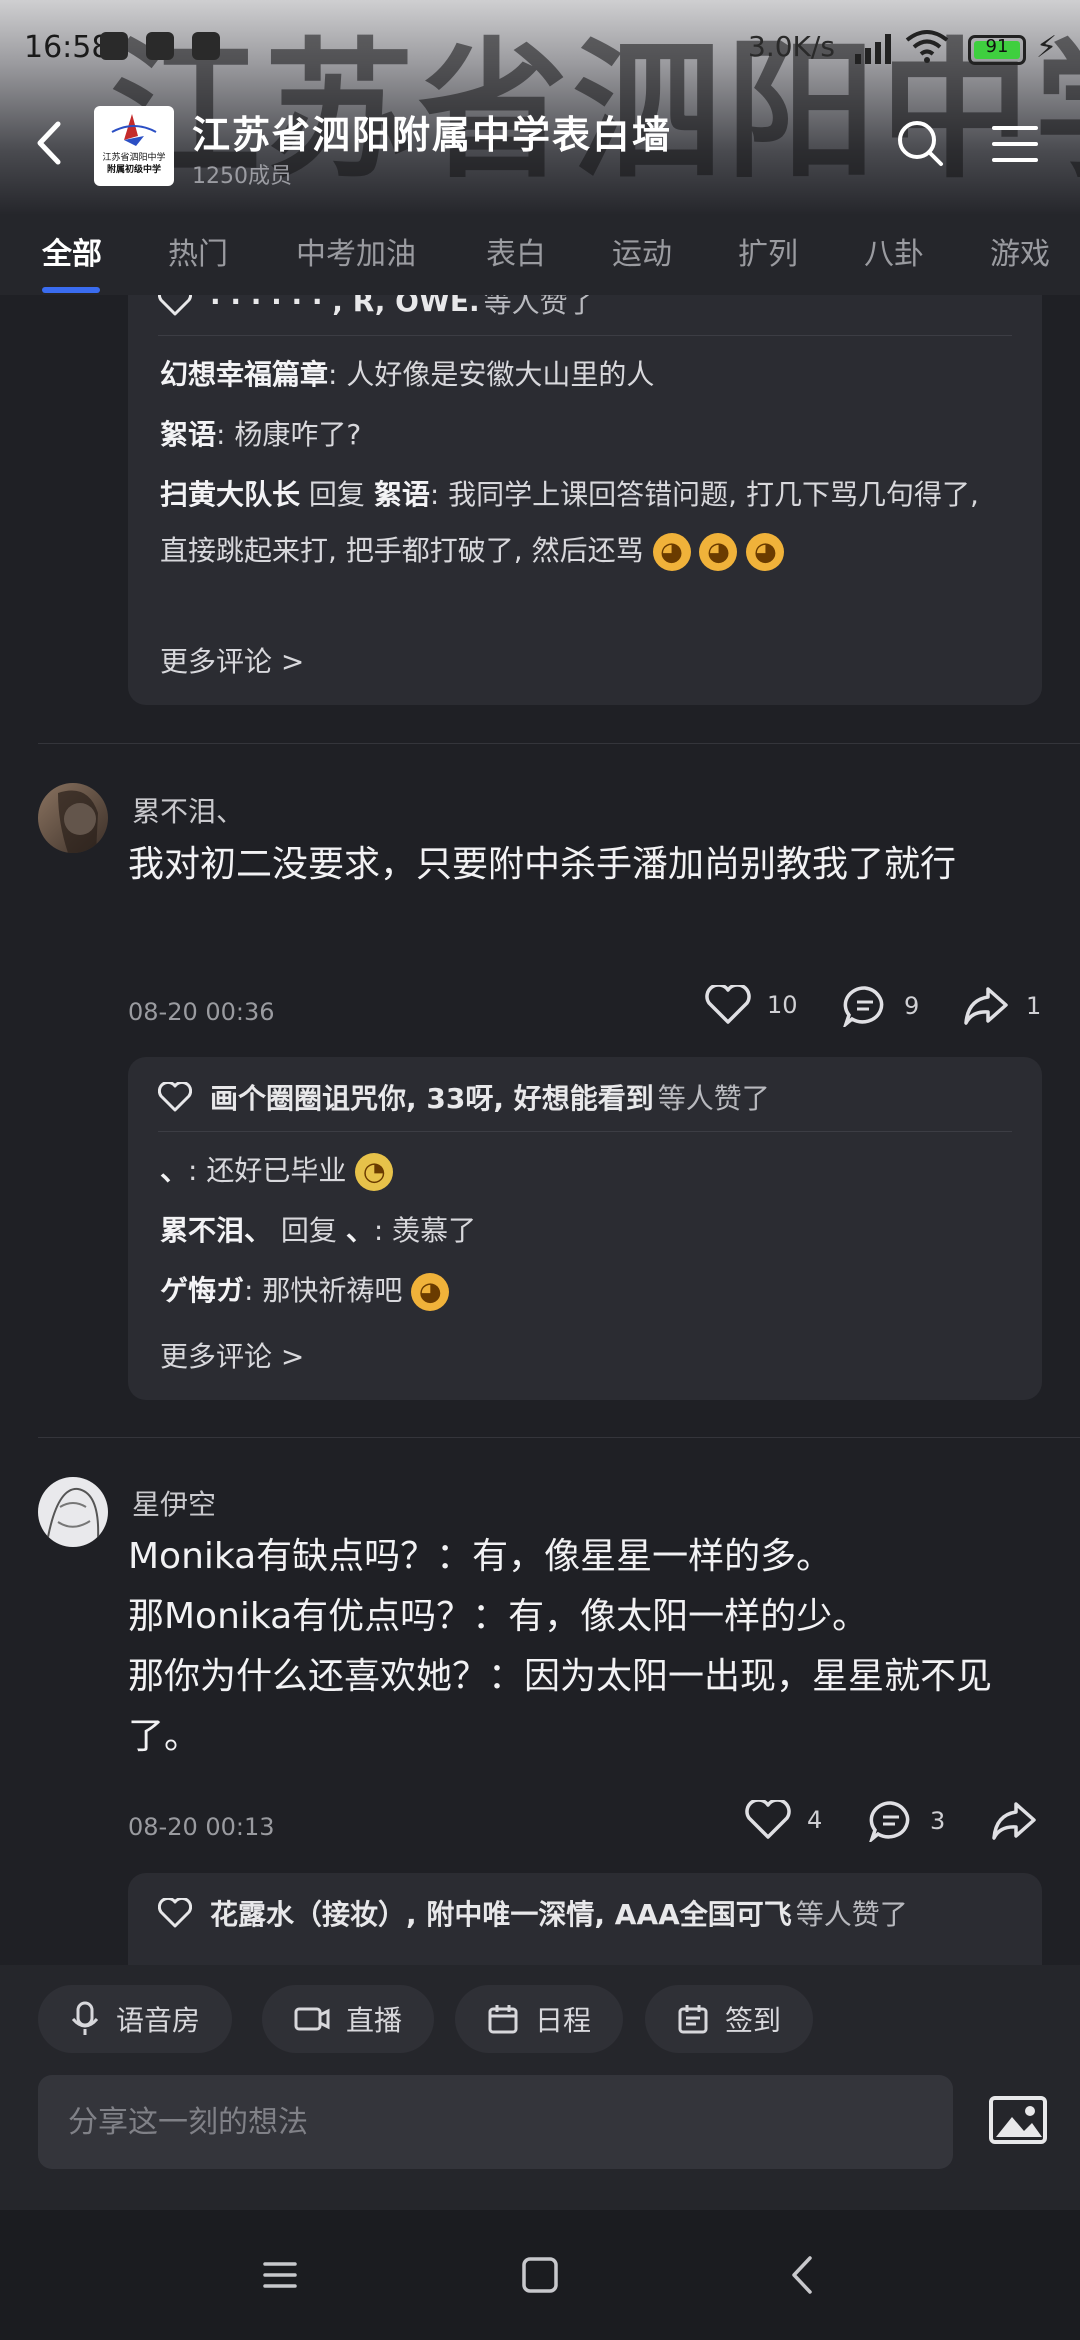  Describe the element at coordinates (495, 2122) in the screenshot. I see `share-thought-input` at that location.